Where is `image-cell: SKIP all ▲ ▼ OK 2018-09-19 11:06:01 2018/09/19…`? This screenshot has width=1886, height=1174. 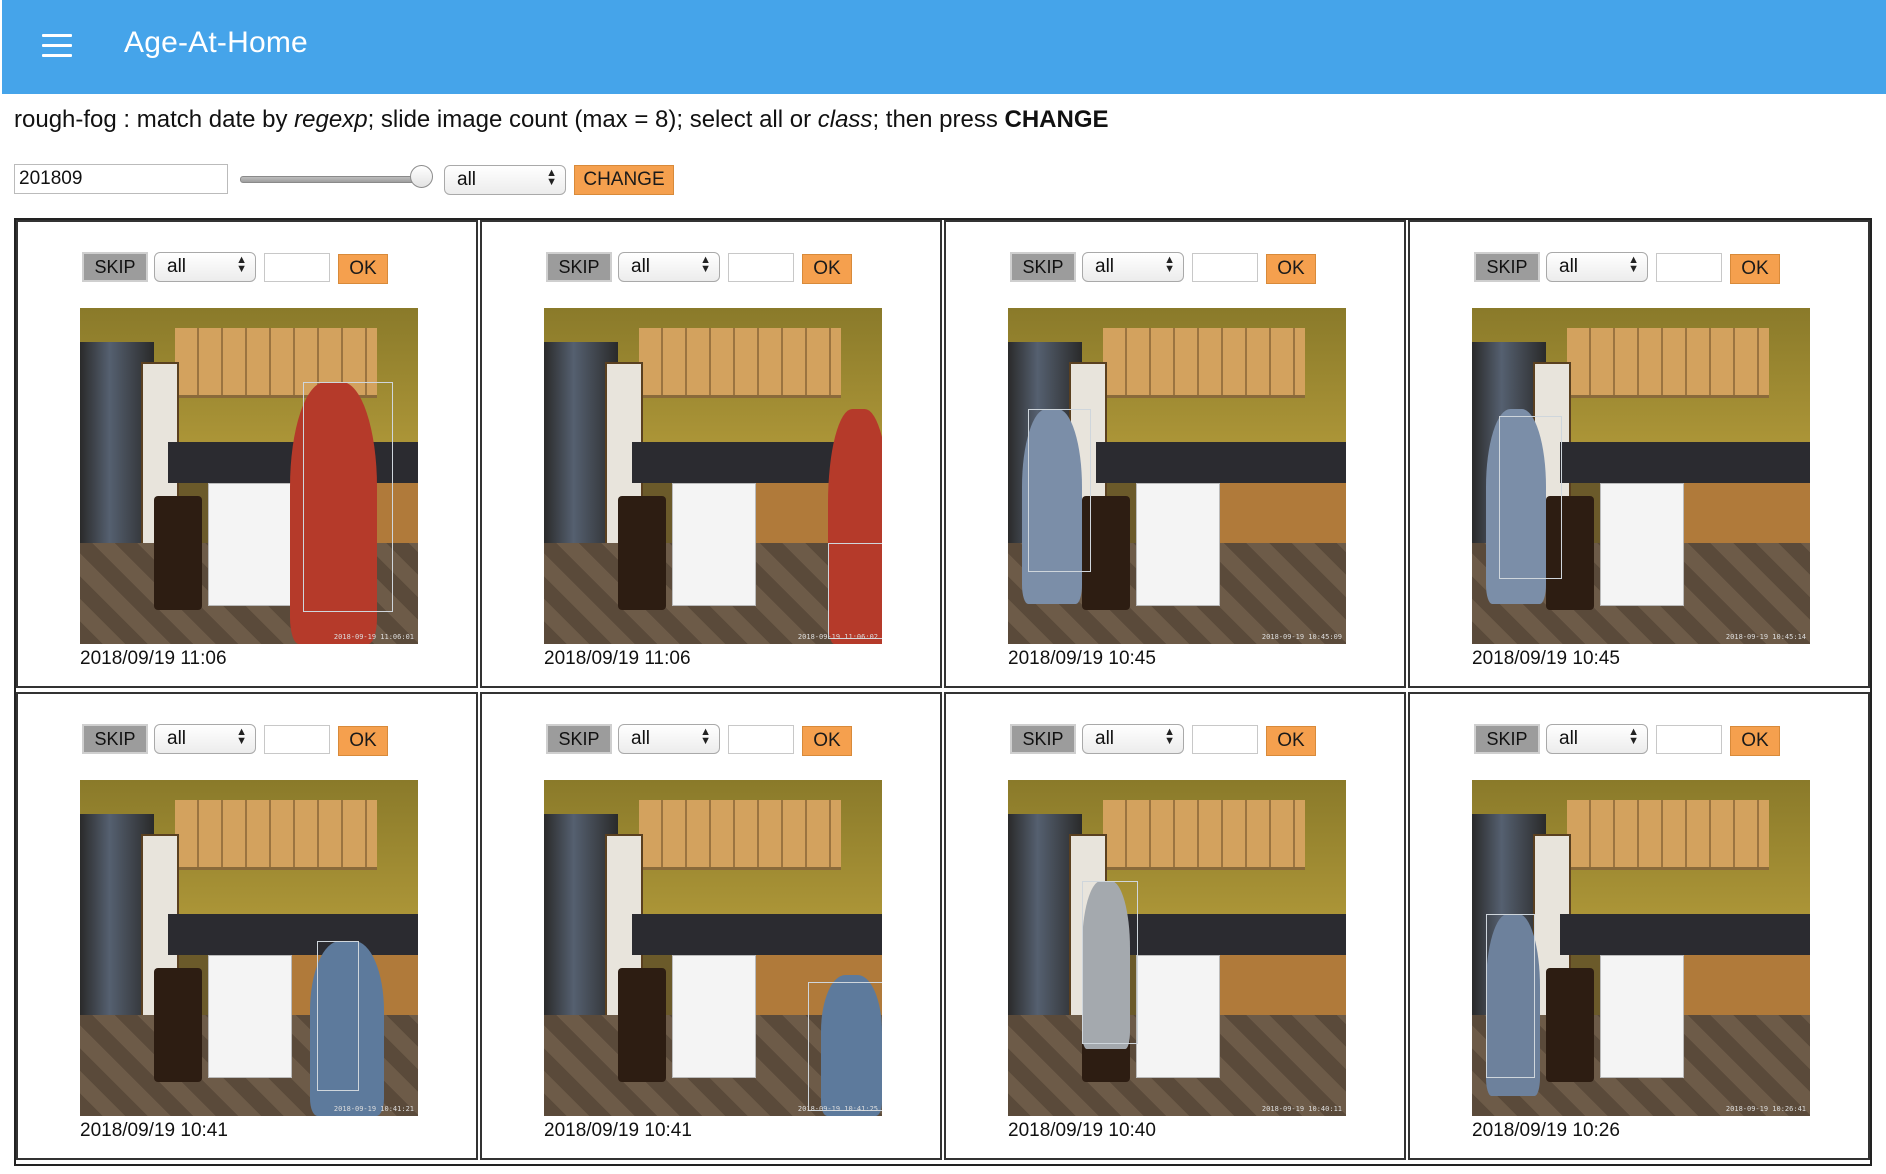 image-cell: SKIP all ▲ ▼ OK 2018-09-19 11:06:01 2018/09/19… is located at coordinates (247, 454).